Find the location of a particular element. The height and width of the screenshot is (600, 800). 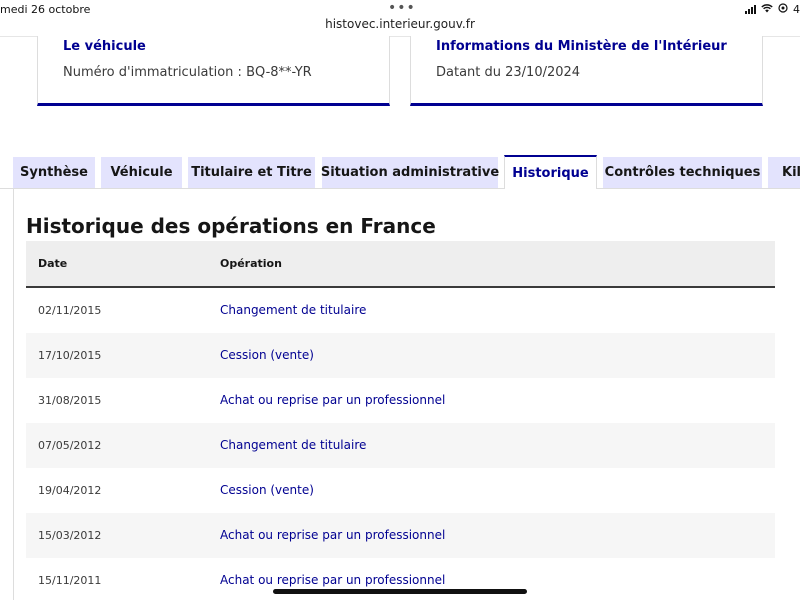

vehicle-card-title: Le véhicule is located at coordinates (104, 46).